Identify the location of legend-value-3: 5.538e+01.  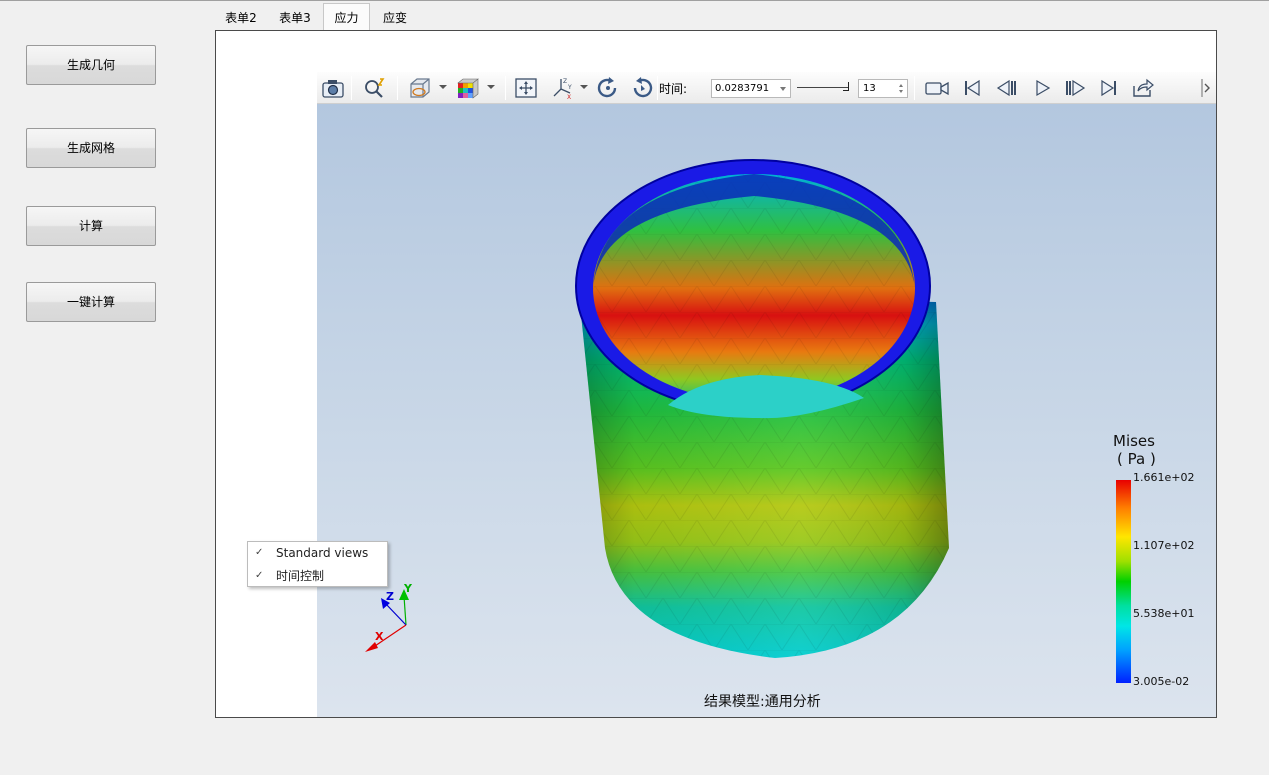
(1164, 613).